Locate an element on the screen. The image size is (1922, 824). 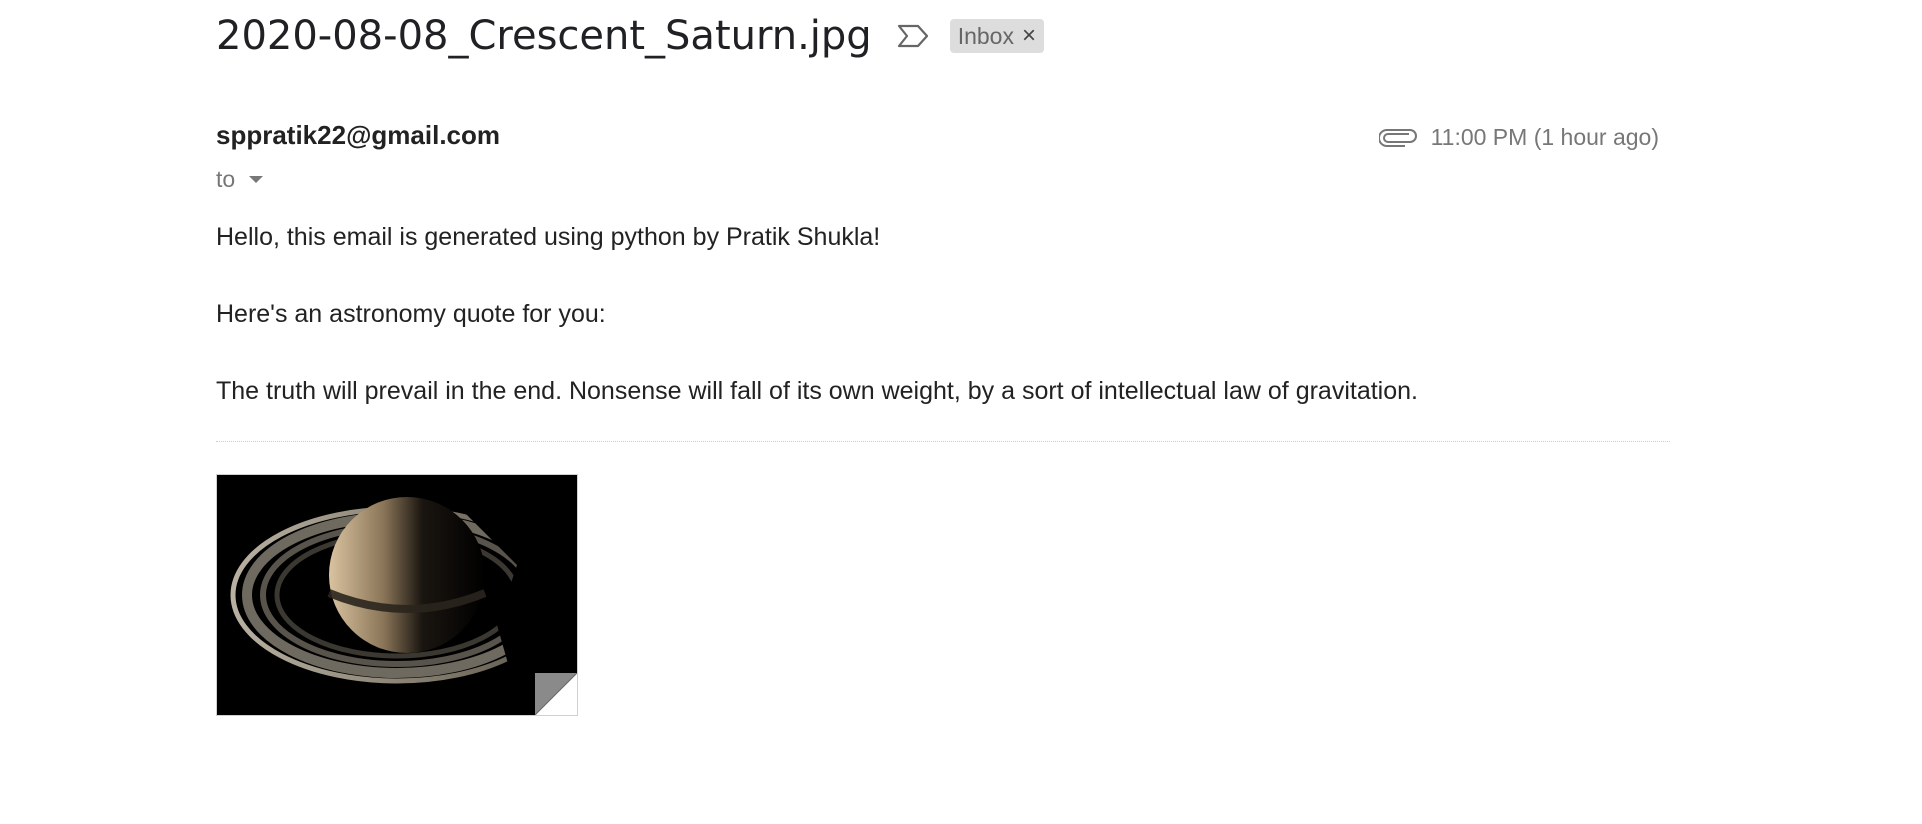
label-chip-text: Inbox is located at coordinates (985, 35).